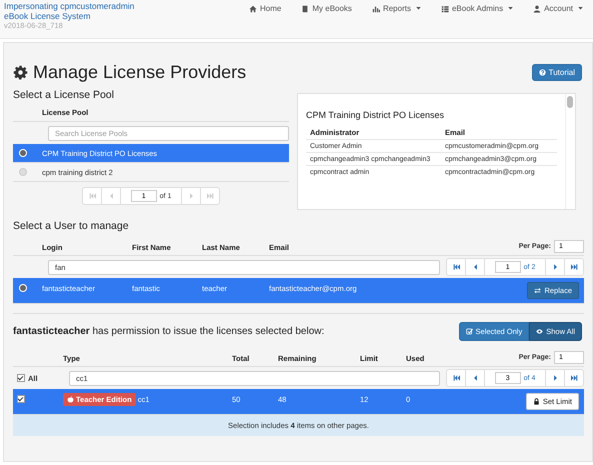  What do you see at coordinates (537, 8) in the screenshot?
I see `user-icon` at bounding box center [537, 8].